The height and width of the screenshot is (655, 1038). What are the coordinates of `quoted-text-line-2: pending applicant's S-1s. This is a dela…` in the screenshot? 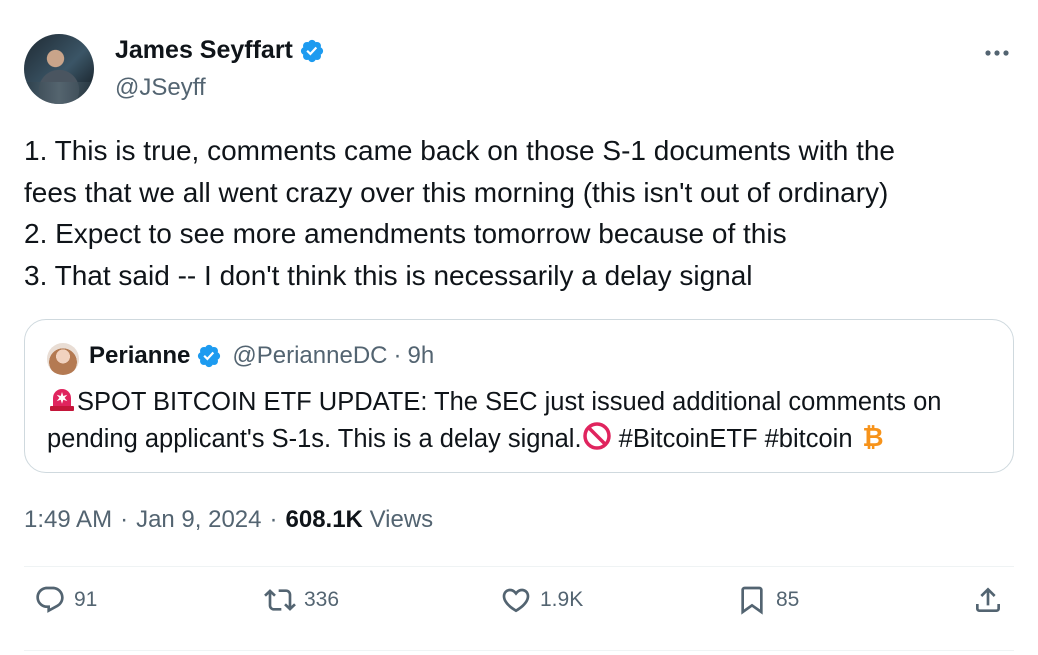 It's located at (314, 439).